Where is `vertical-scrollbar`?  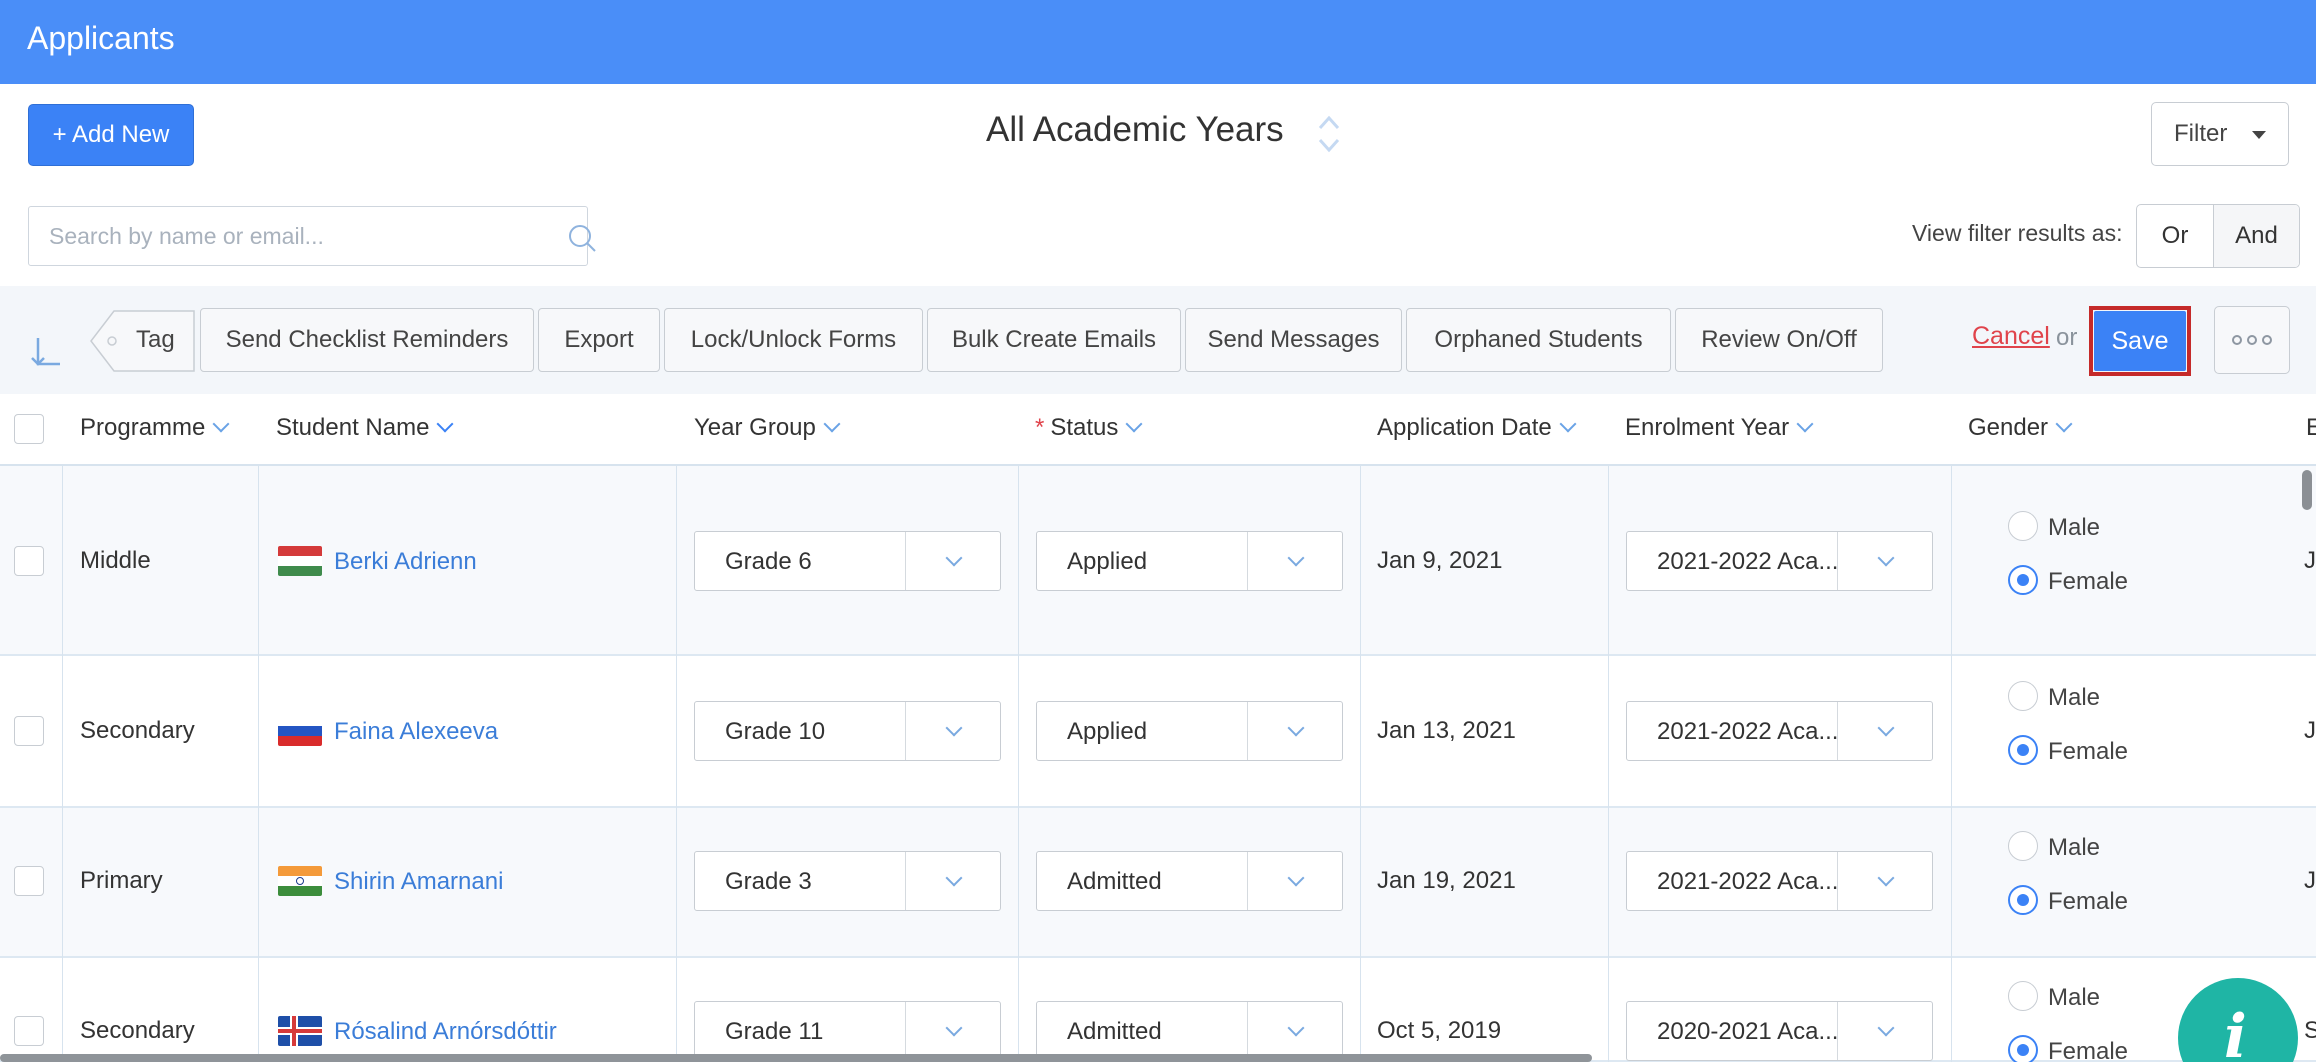 vertical-scrollbar is located at coordinates (2307, 490).